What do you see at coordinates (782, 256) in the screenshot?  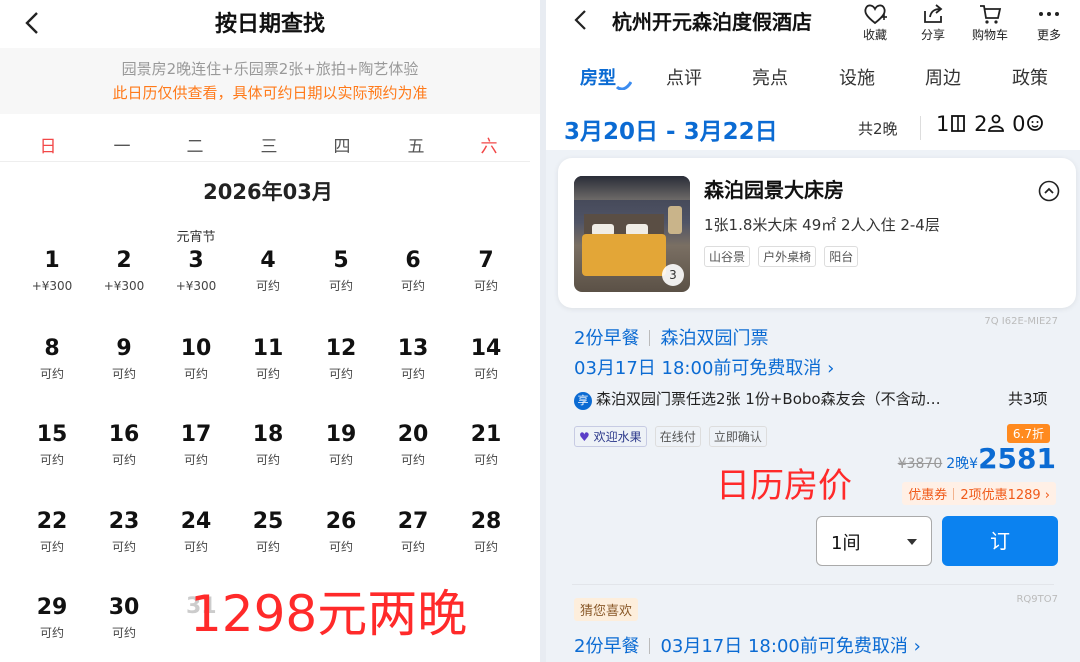 I see `room-tags: 山谷景 户外桌椅 阳台` at bounding box center [782, 256].